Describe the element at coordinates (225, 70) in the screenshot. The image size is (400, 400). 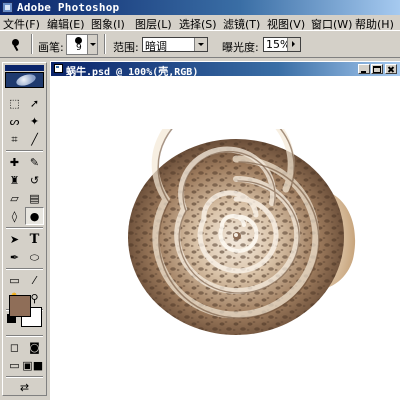
I see `document-title-bar: 蜗牛.psd @ 100%(壳,RGB)` at that location.